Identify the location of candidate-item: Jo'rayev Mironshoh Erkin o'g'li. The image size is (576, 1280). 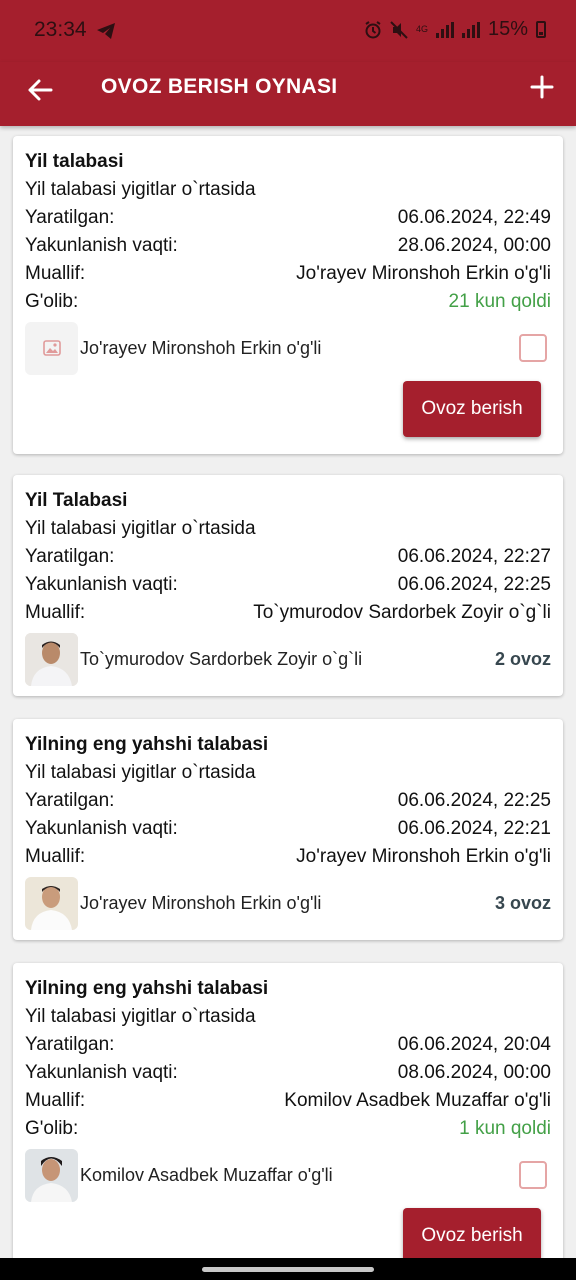
(288, 348).